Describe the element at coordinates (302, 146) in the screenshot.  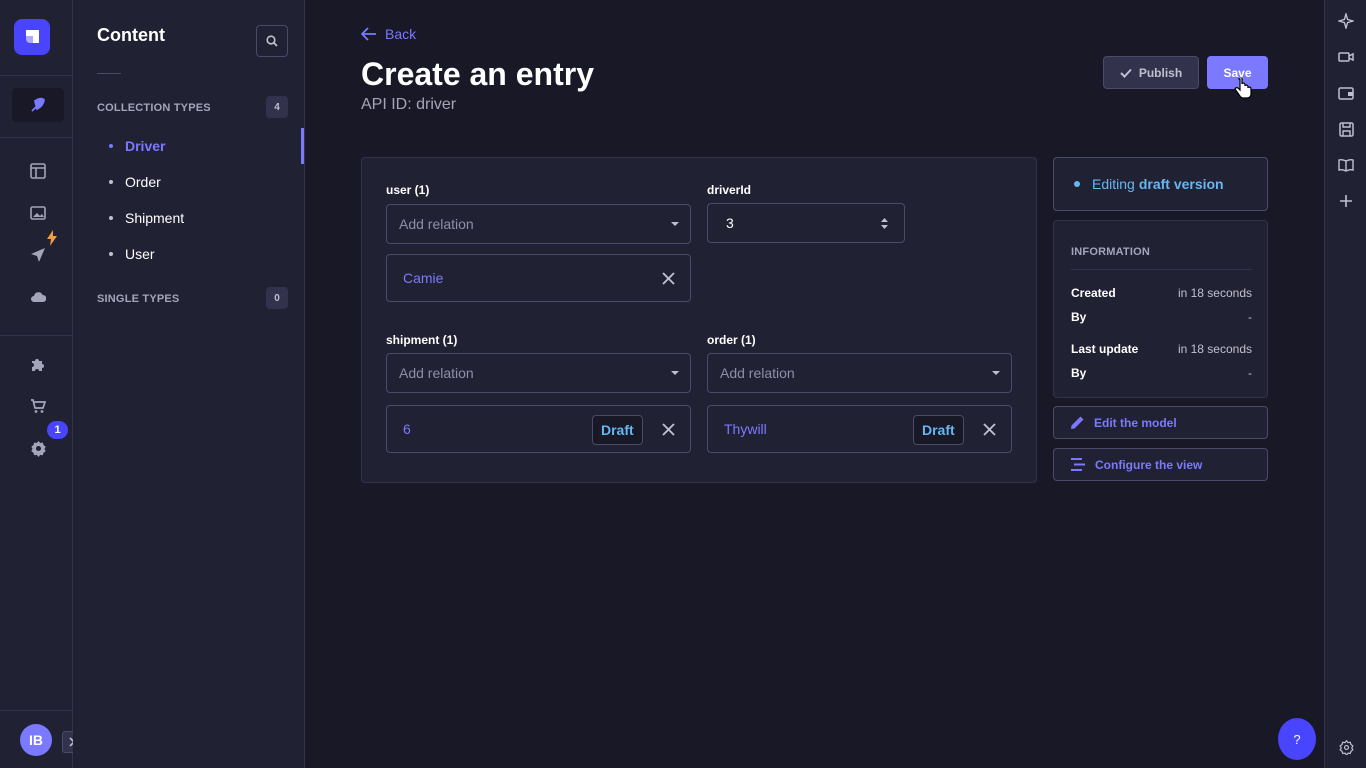
I see `active-item-indicator` at that location.